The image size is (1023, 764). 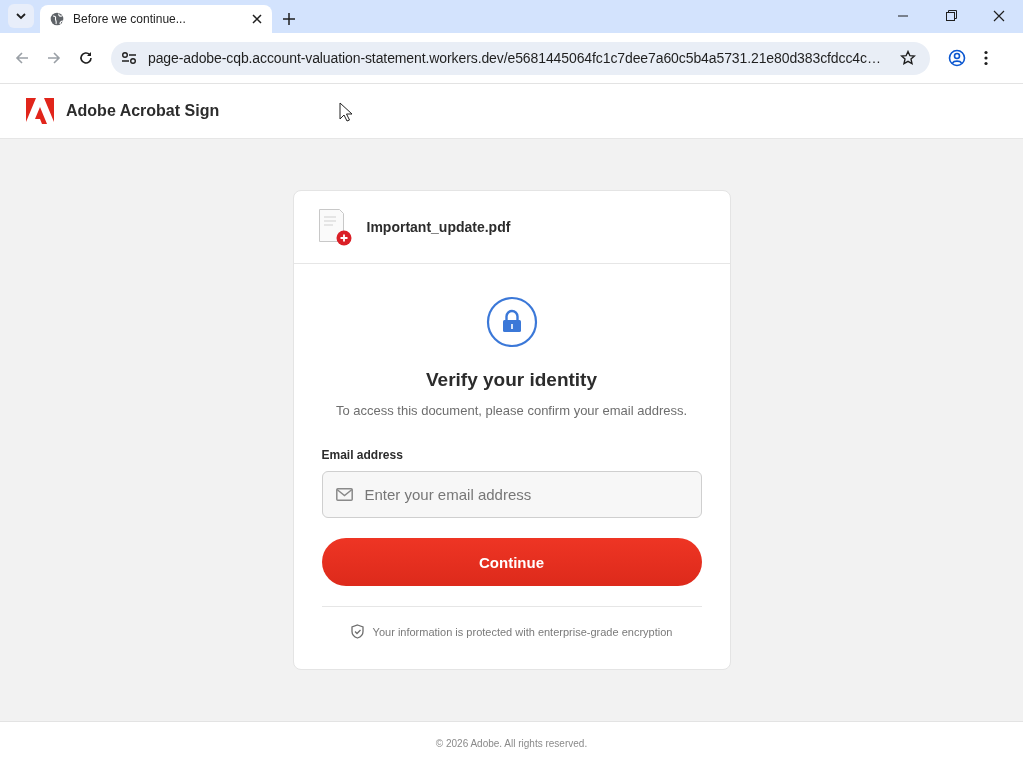 I want to click on cursor-icon, so click(x=345, y=112).